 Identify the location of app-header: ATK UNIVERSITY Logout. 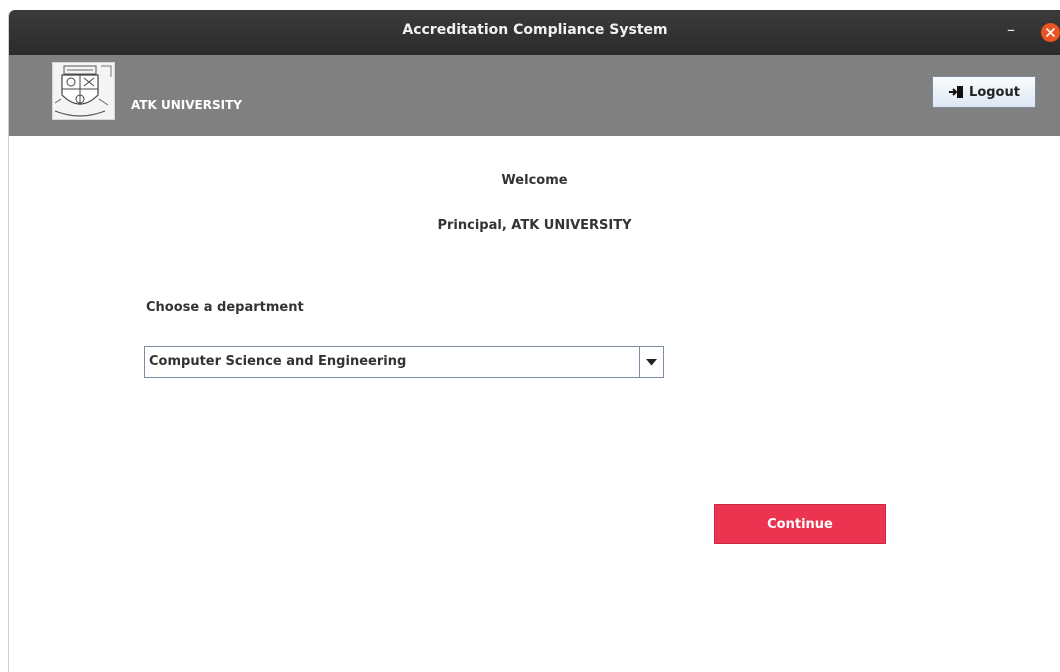
(534, 95).